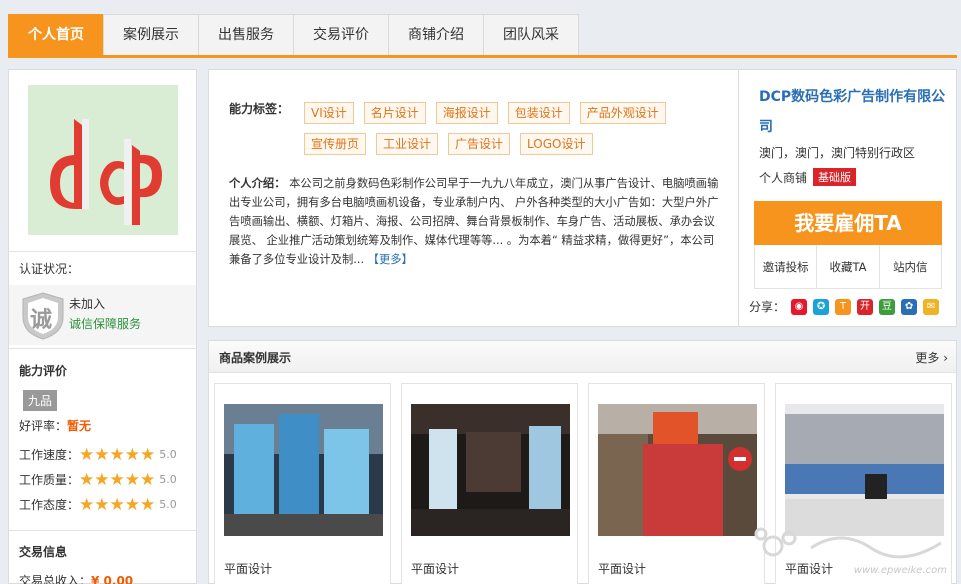  What do you see at coordinates (851, 548) in the screenshot?
I see `site-watermark: www.epweike.com` at bounding box center [851, 548].